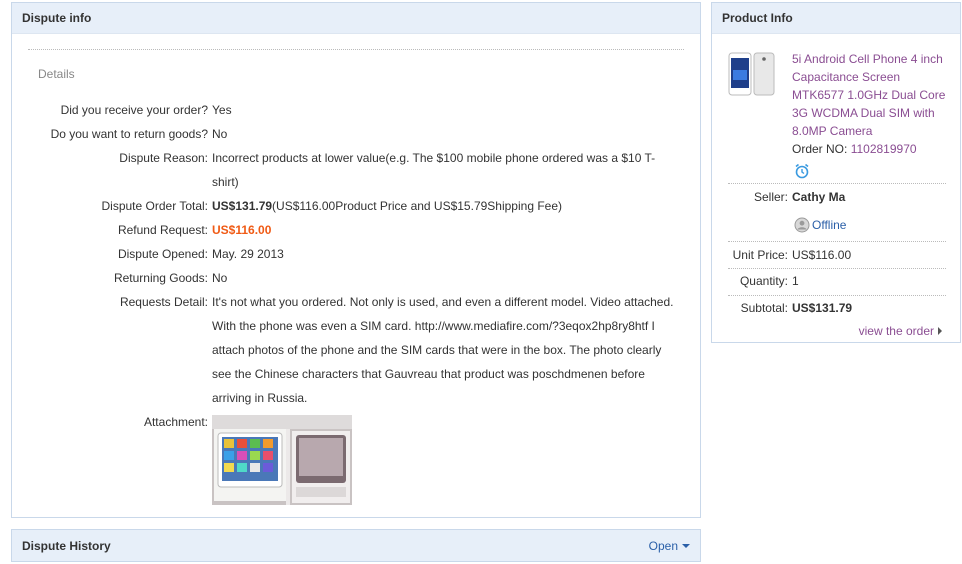 The height and width of the screenshot is (564, 962). I want to click on seller-status-label: Offline, so click(829, 225).